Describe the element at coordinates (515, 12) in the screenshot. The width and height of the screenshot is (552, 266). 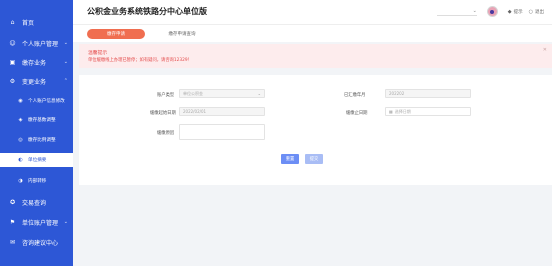
I see `hint-button: ◆ 提示` at that location.